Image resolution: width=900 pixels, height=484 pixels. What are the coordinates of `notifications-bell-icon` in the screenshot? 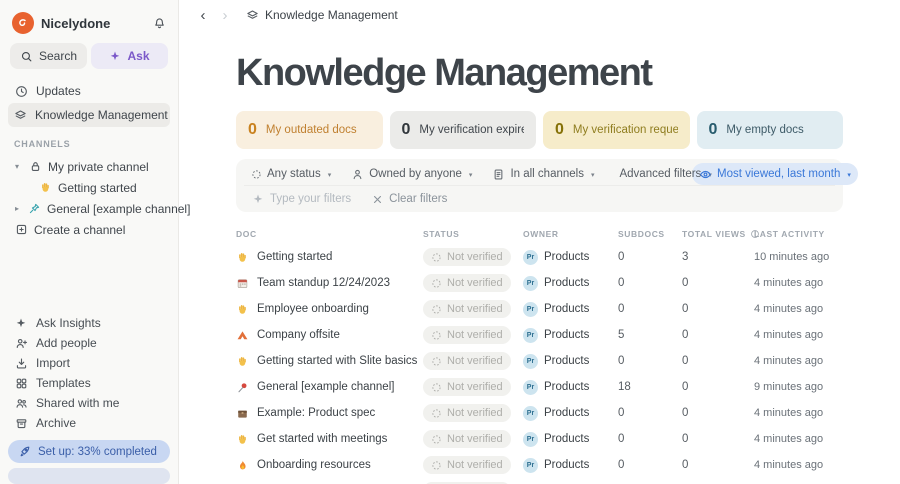 It's located at (159, 23).